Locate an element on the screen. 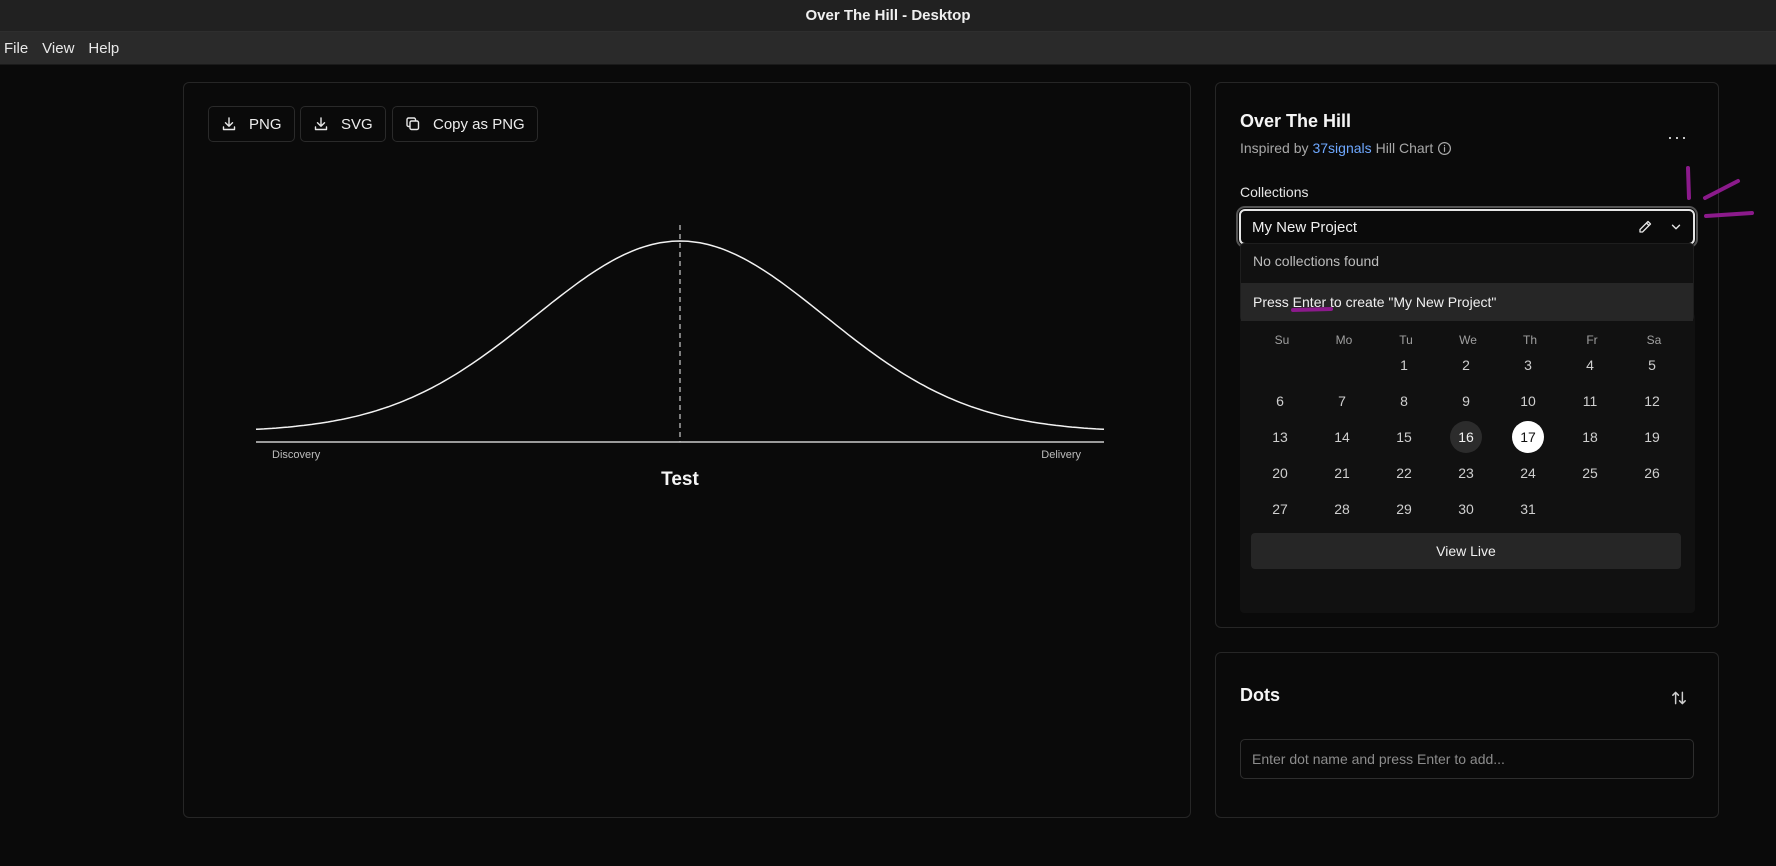  calendar-day: 3 is located at coordinates (1528, 365).